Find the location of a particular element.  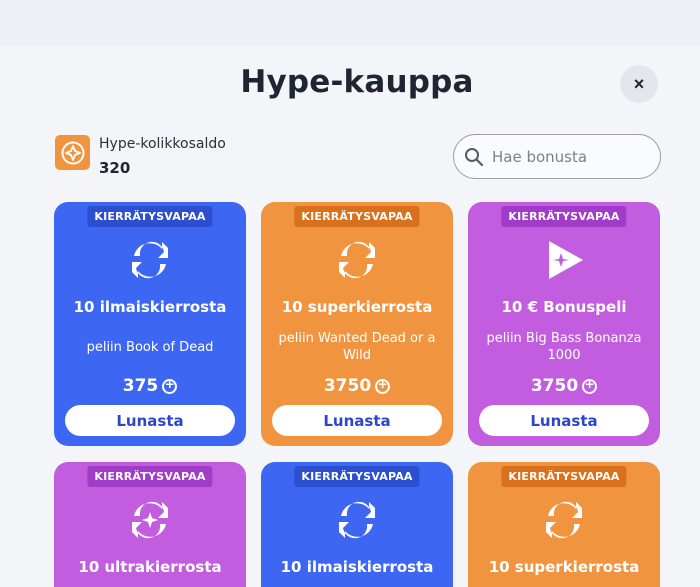

modal-title: Hype-kauppa is located at coordinates (357, 82).